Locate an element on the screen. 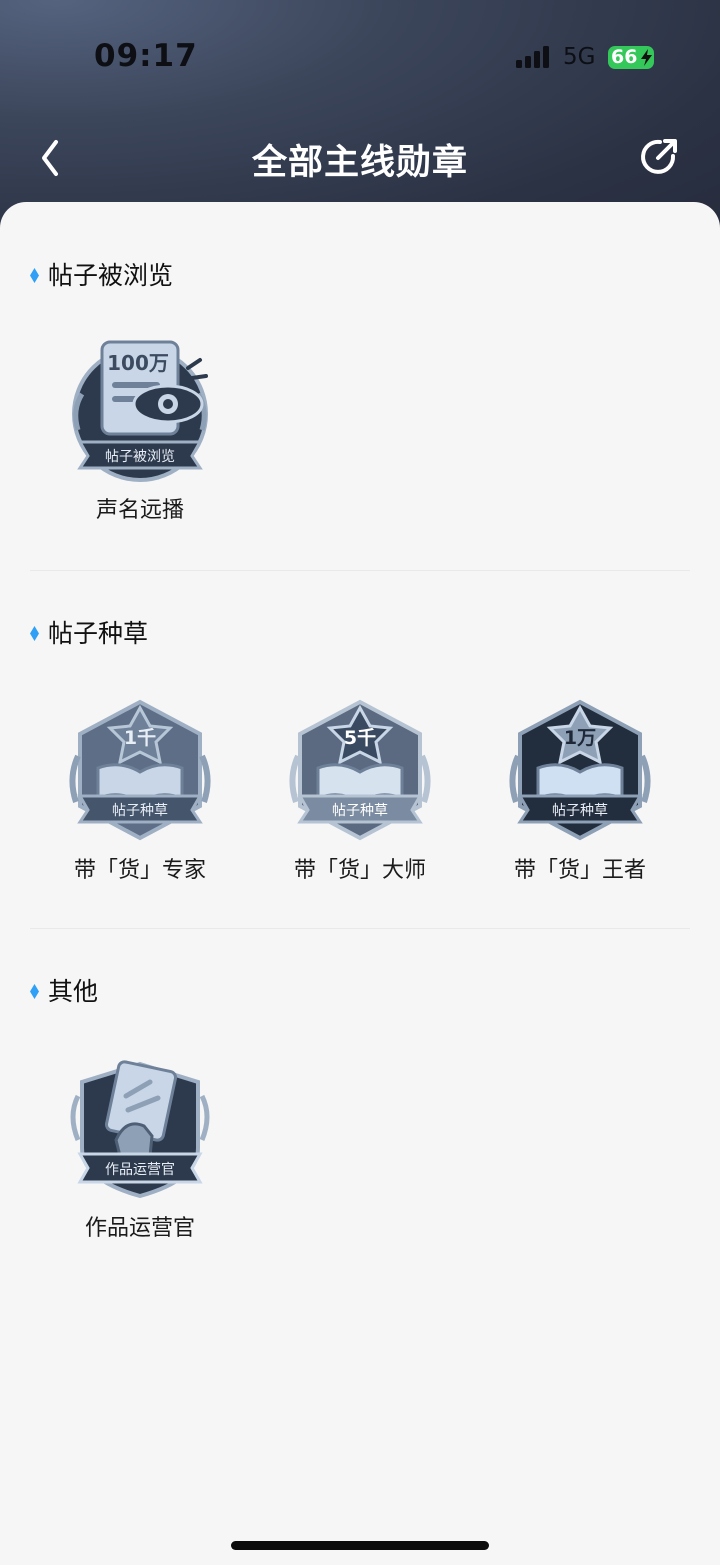 This screenshot has width=720, height=1565. charging-bolt-icon is located at coordinates (646, 57).